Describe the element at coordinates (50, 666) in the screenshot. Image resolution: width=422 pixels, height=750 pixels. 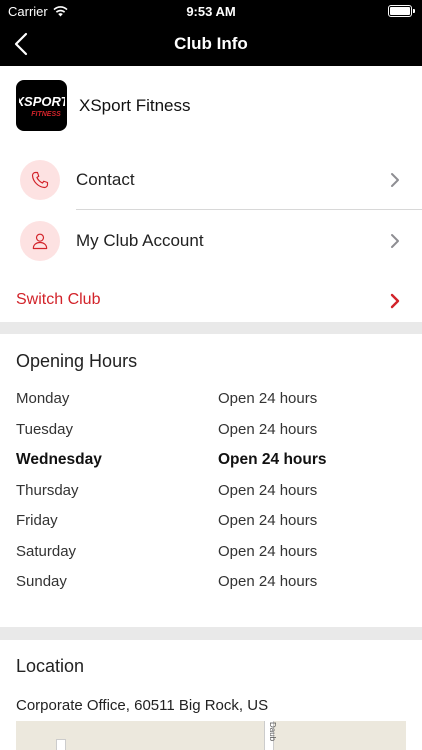
I see `location-title: Location` at that location.